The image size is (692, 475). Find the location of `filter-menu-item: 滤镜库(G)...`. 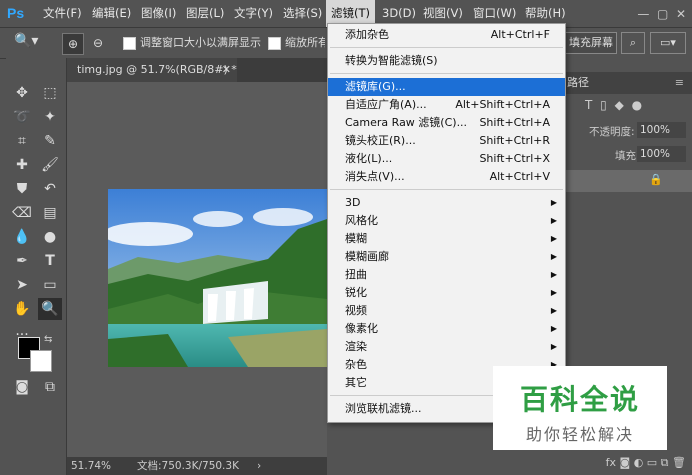

filter-menu-item: 滤镜库(G)... is located at coordinates (446, 87).